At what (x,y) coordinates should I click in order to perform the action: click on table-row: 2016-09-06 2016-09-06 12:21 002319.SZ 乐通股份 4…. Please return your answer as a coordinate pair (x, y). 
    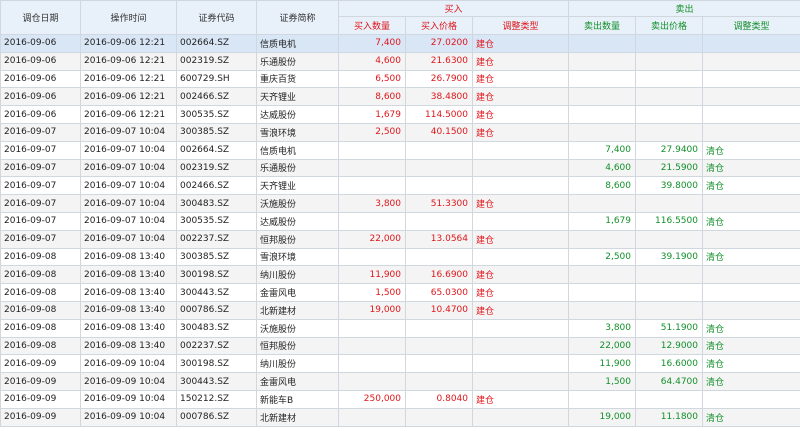
    Looking at the image, I should click on (400, 61).